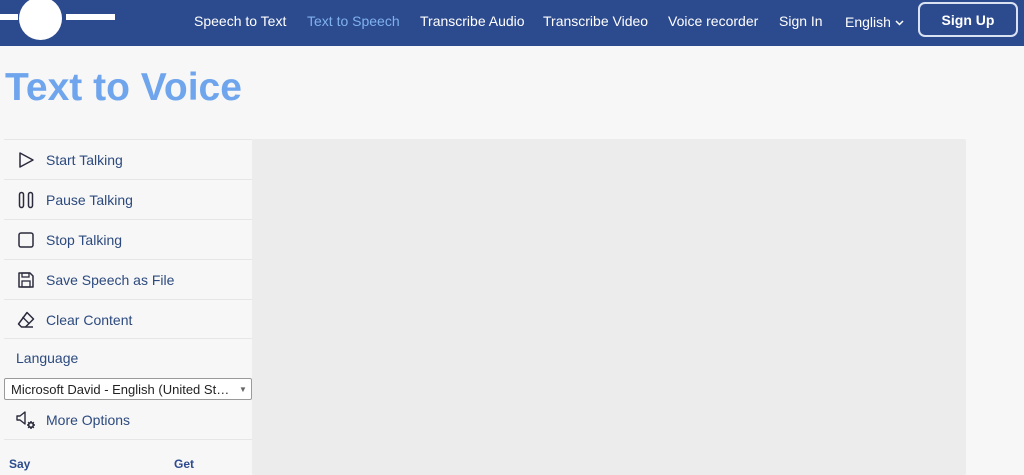  What do you see at coordinates (713, 21) in the screenshot?
I see `nav-voice-recorder: Voice recorder` at bounding box center [713, 21].